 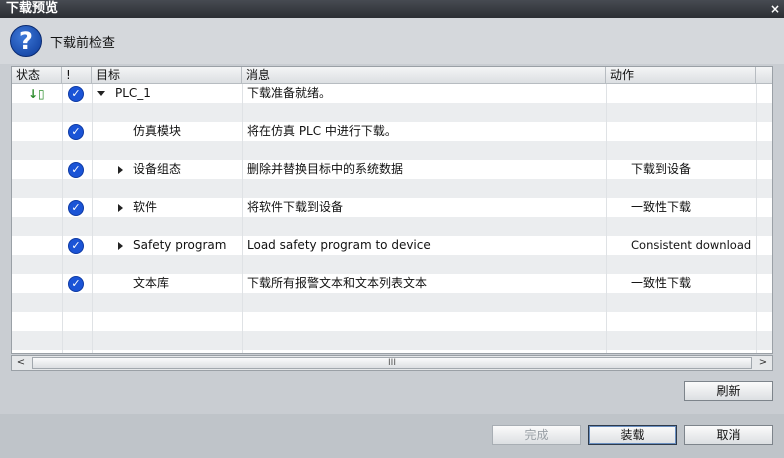 I want to click on target-name: 设备组态, so click(x=157, y=169).